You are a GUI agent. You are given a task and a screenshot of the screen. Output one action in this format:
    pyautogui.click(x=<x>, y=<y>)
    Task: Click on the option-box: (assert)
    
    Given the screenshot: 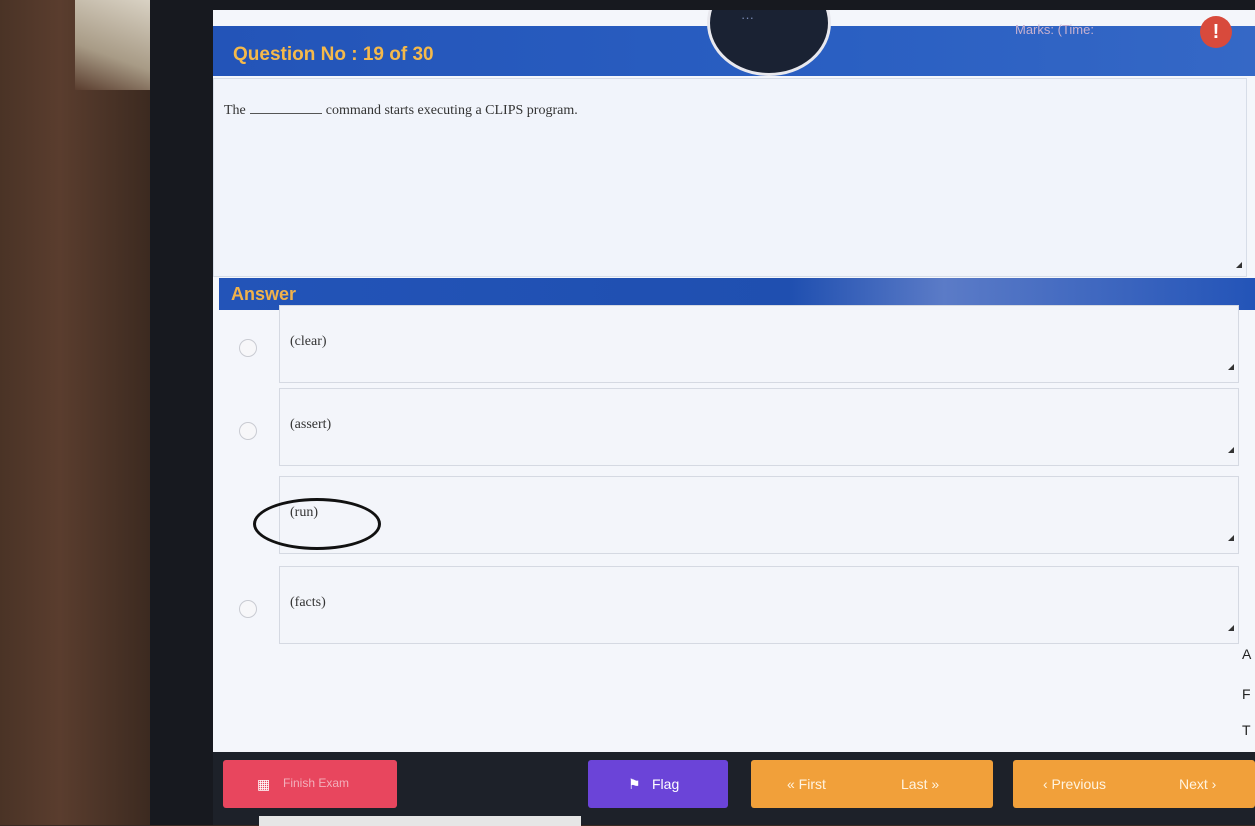 What is the action you would take?
    pyautogui.click(x=759, y=427)
    